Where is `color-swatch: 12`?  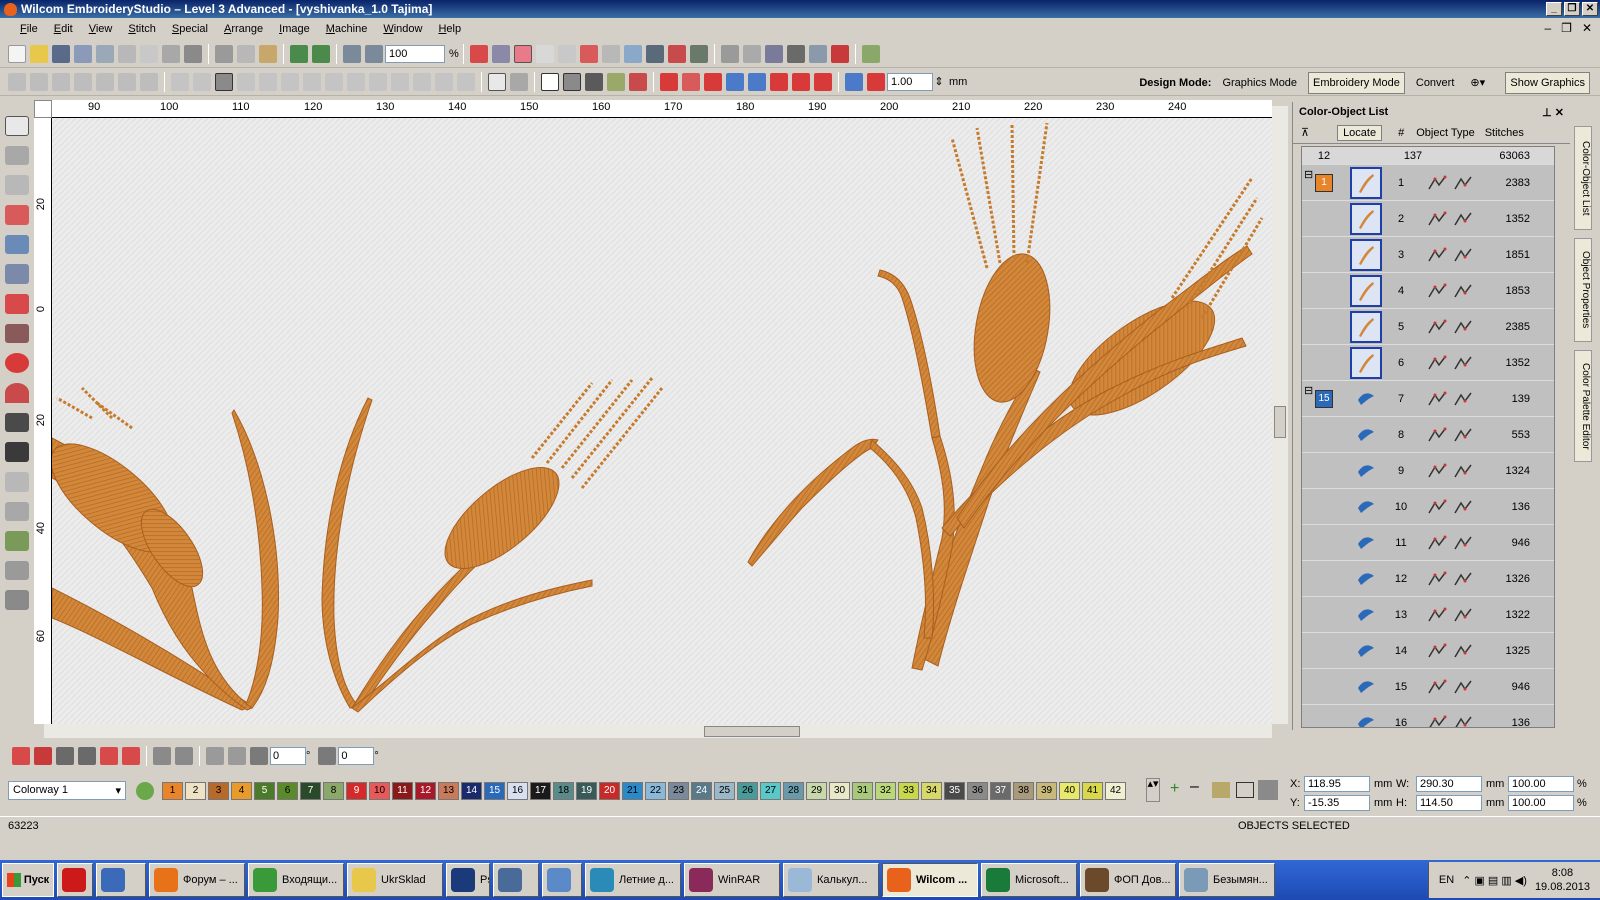
color-swatch: 12 is located at coordinates (425, 791).